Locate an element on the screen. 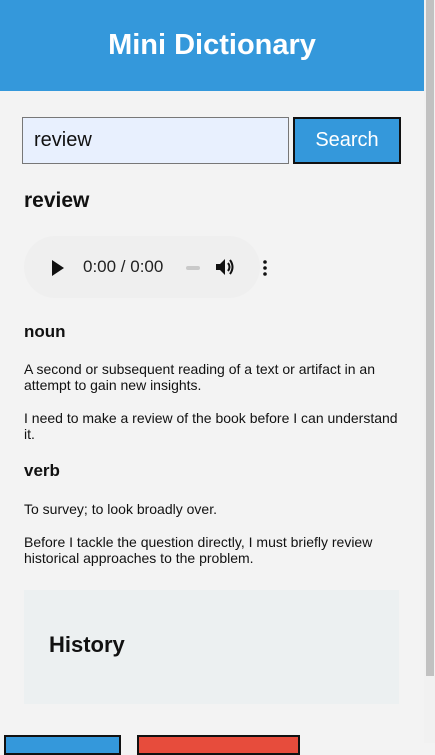 This screenshot has width=435, height=755. entry-word: review is located at coordinates (57, 200).